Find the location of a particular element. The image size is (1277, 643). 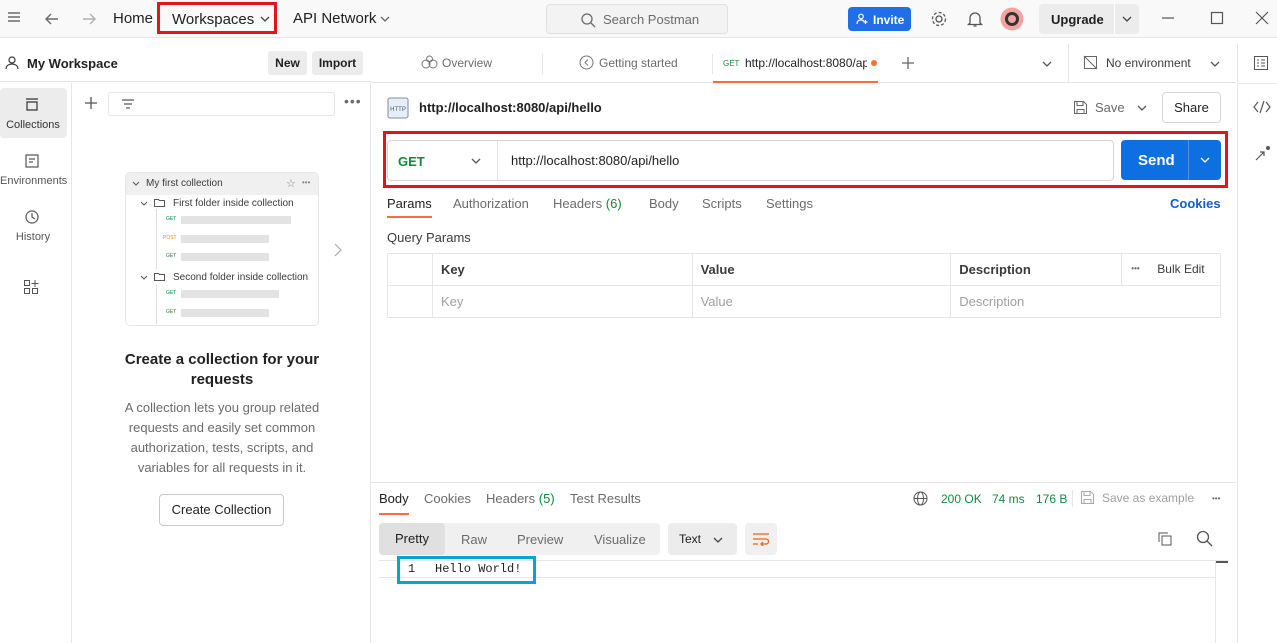

tab-scripts: Scripts is located at coordinates (722, 203).